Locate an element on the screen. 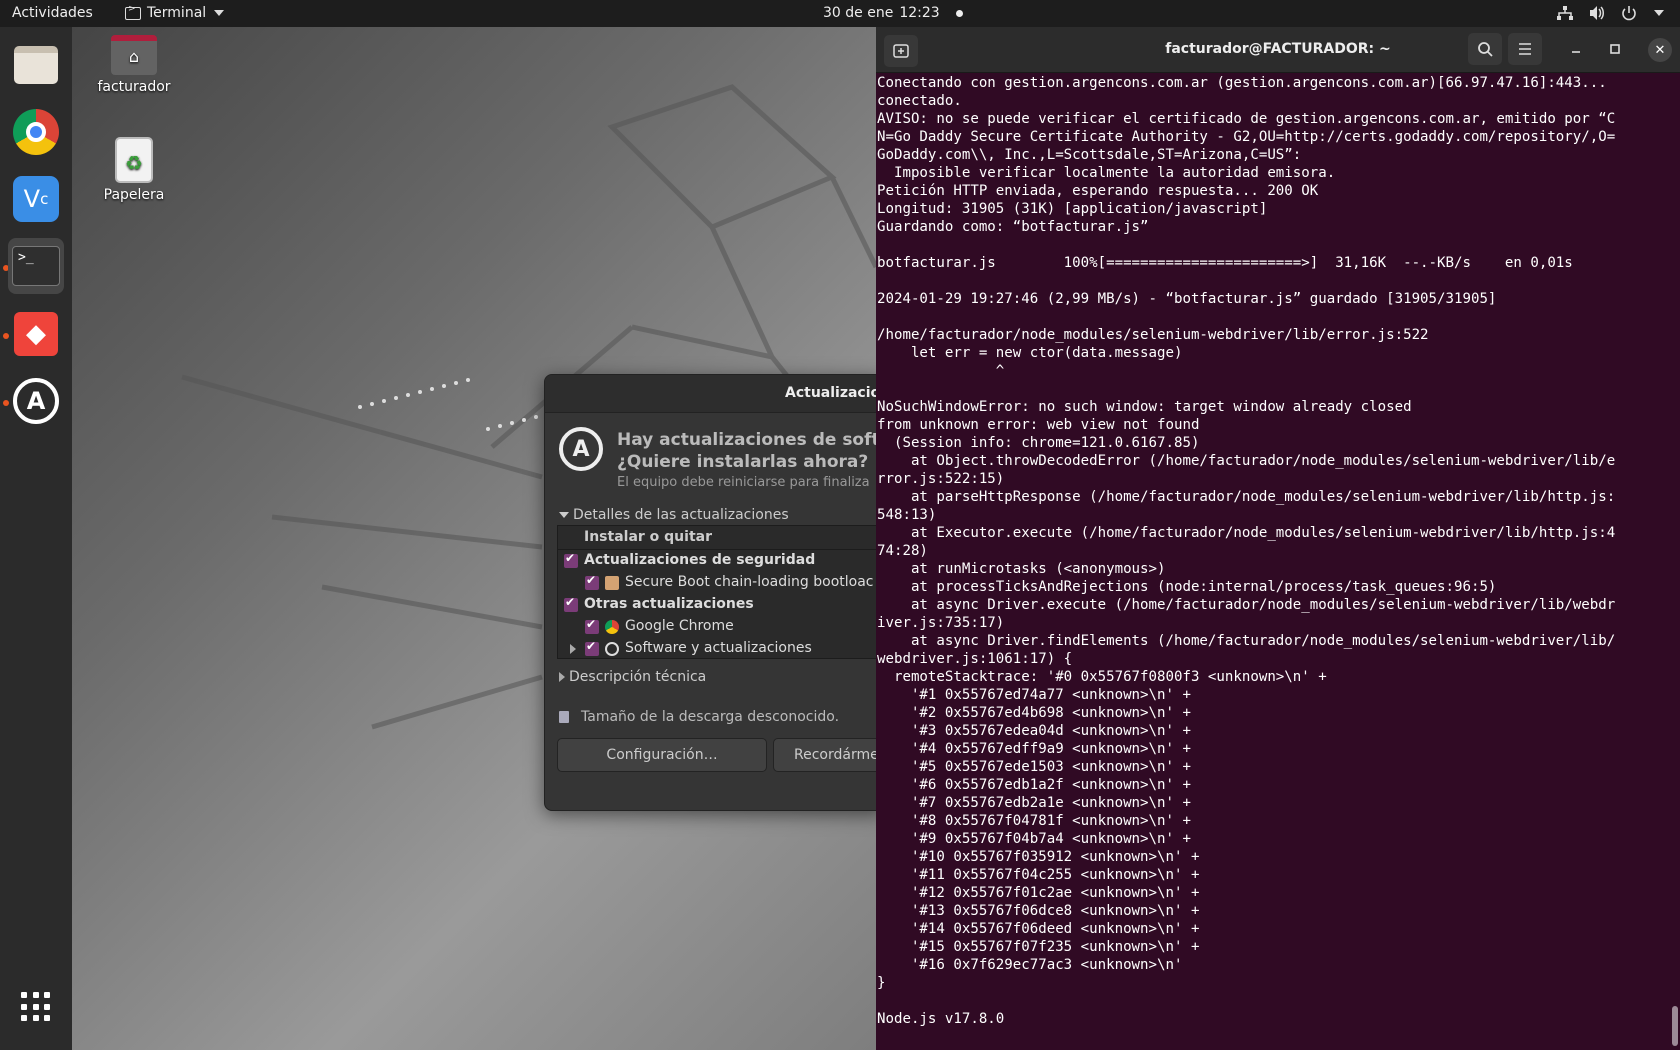 The image size is (1680, 1050). column-header: Instalar o quitar is located at coordinates (720, 538).